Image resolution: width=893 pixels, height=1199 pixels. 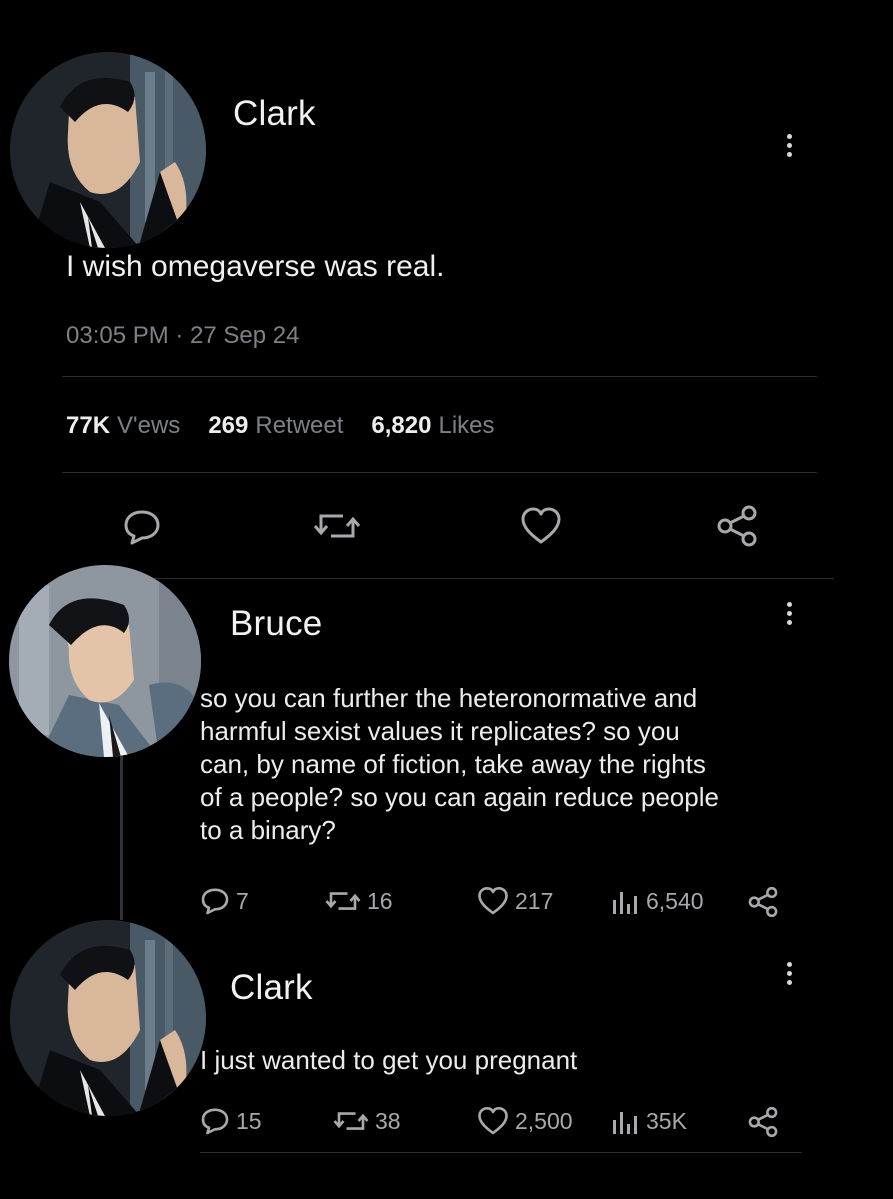 I want to click on reply-text: I just wanted to get you pregnant, so click(x=388, y=1060).